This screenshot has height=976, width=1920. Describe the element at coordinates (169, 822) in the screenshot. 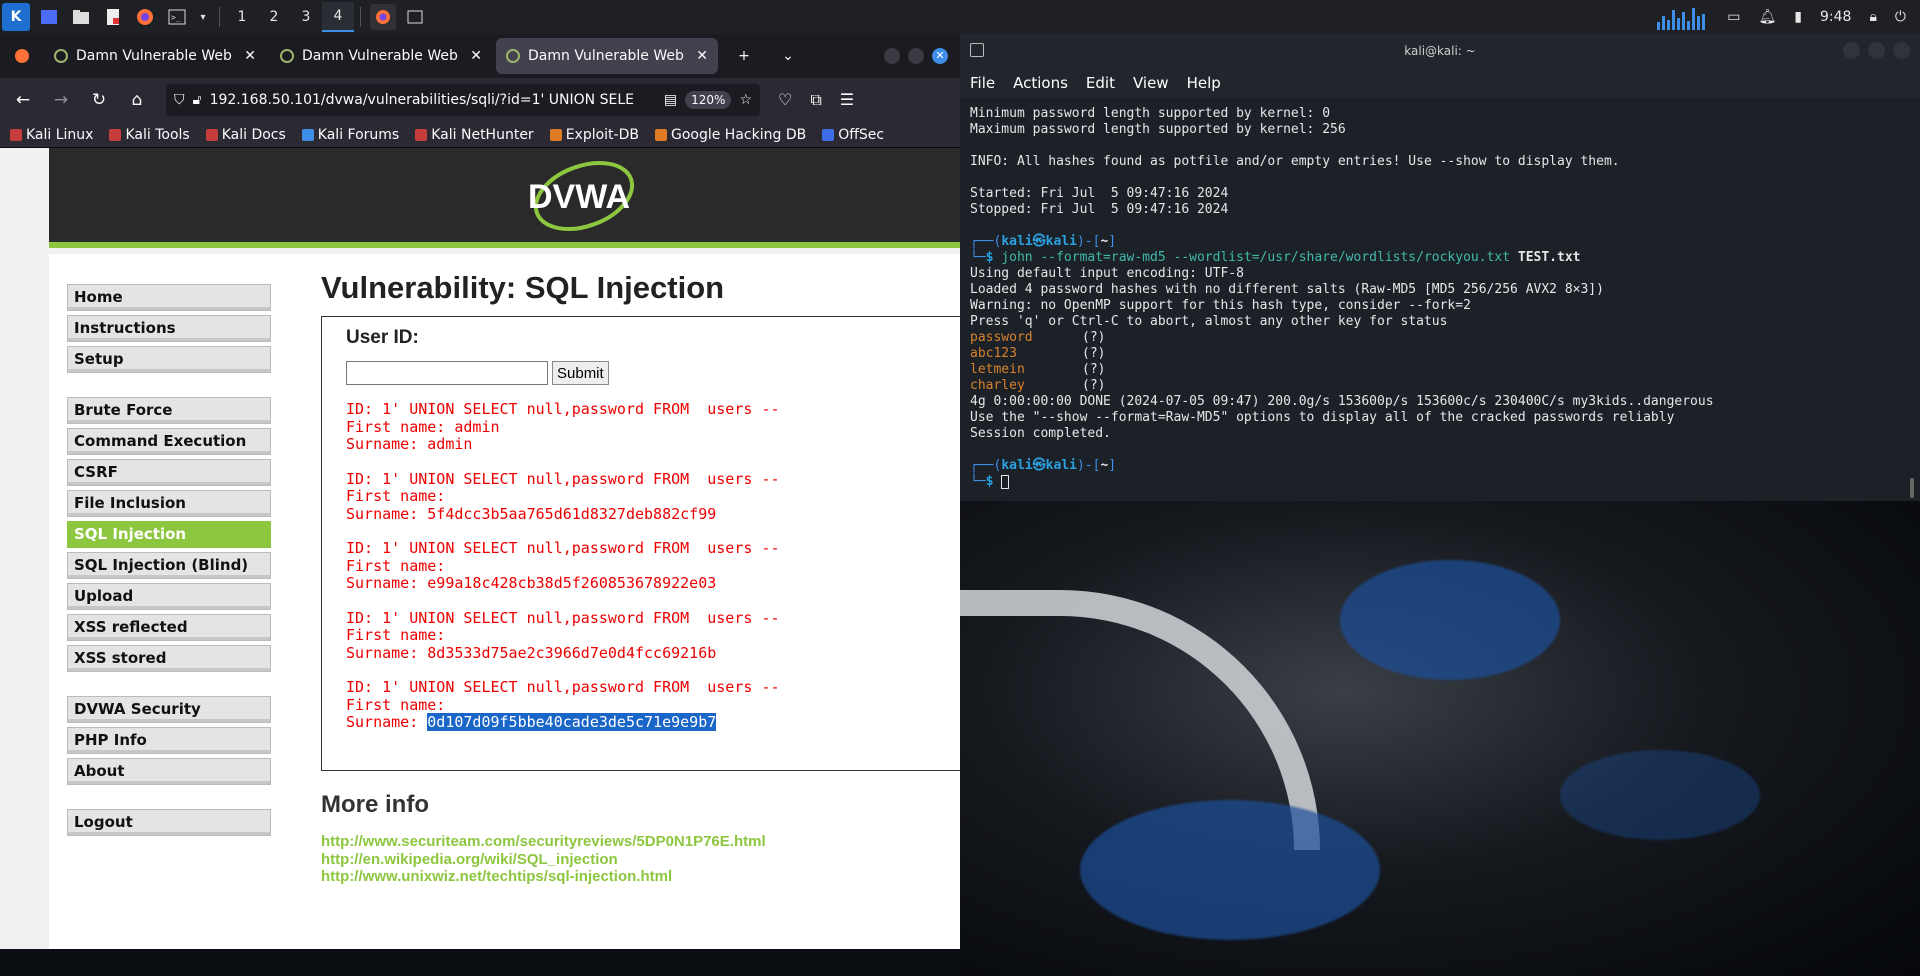

I see `menu-logout: Logout` at that location.